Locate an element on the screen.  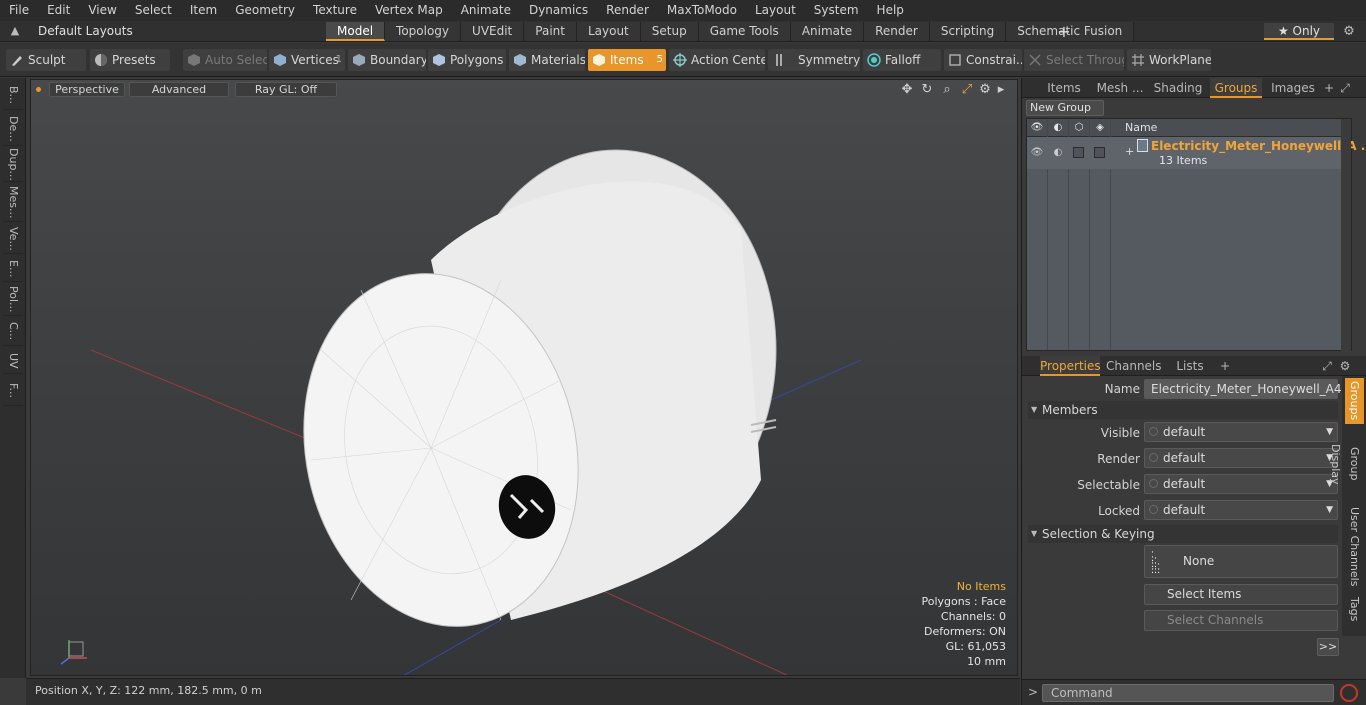
tab-uvedit: UVEdit is located at coordinates (493, 31).